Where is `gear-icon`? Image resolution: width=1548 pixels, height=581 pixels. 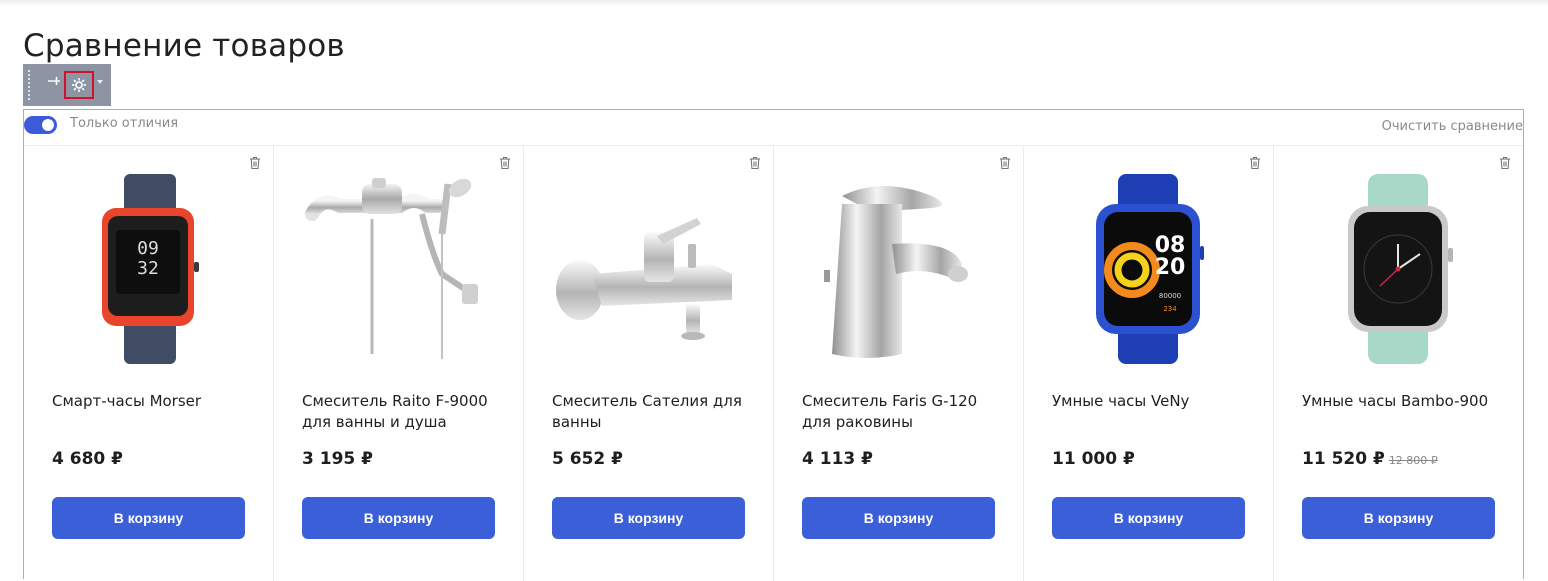 gear-icon is located at coordinates (79, 85).